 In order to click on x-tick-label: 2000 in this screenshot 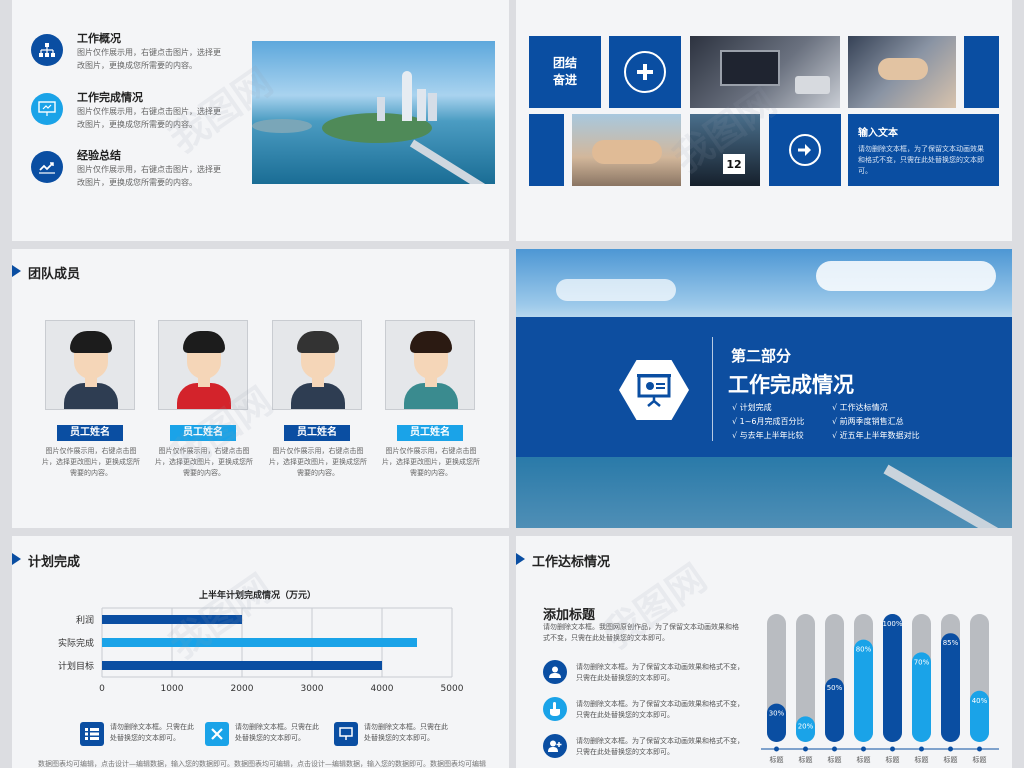, I will do `click(242, 689)`.